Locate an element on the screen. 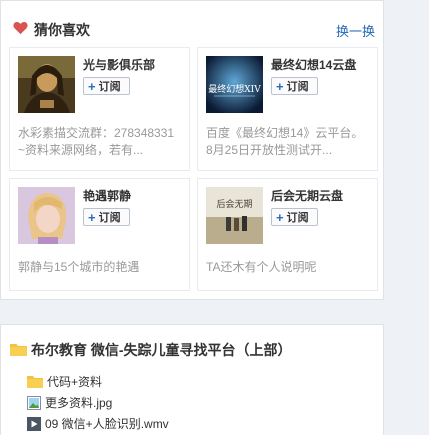 The width and height of the screenshot is (429, 435). video-file-icon is located at coordinates (34, 425).